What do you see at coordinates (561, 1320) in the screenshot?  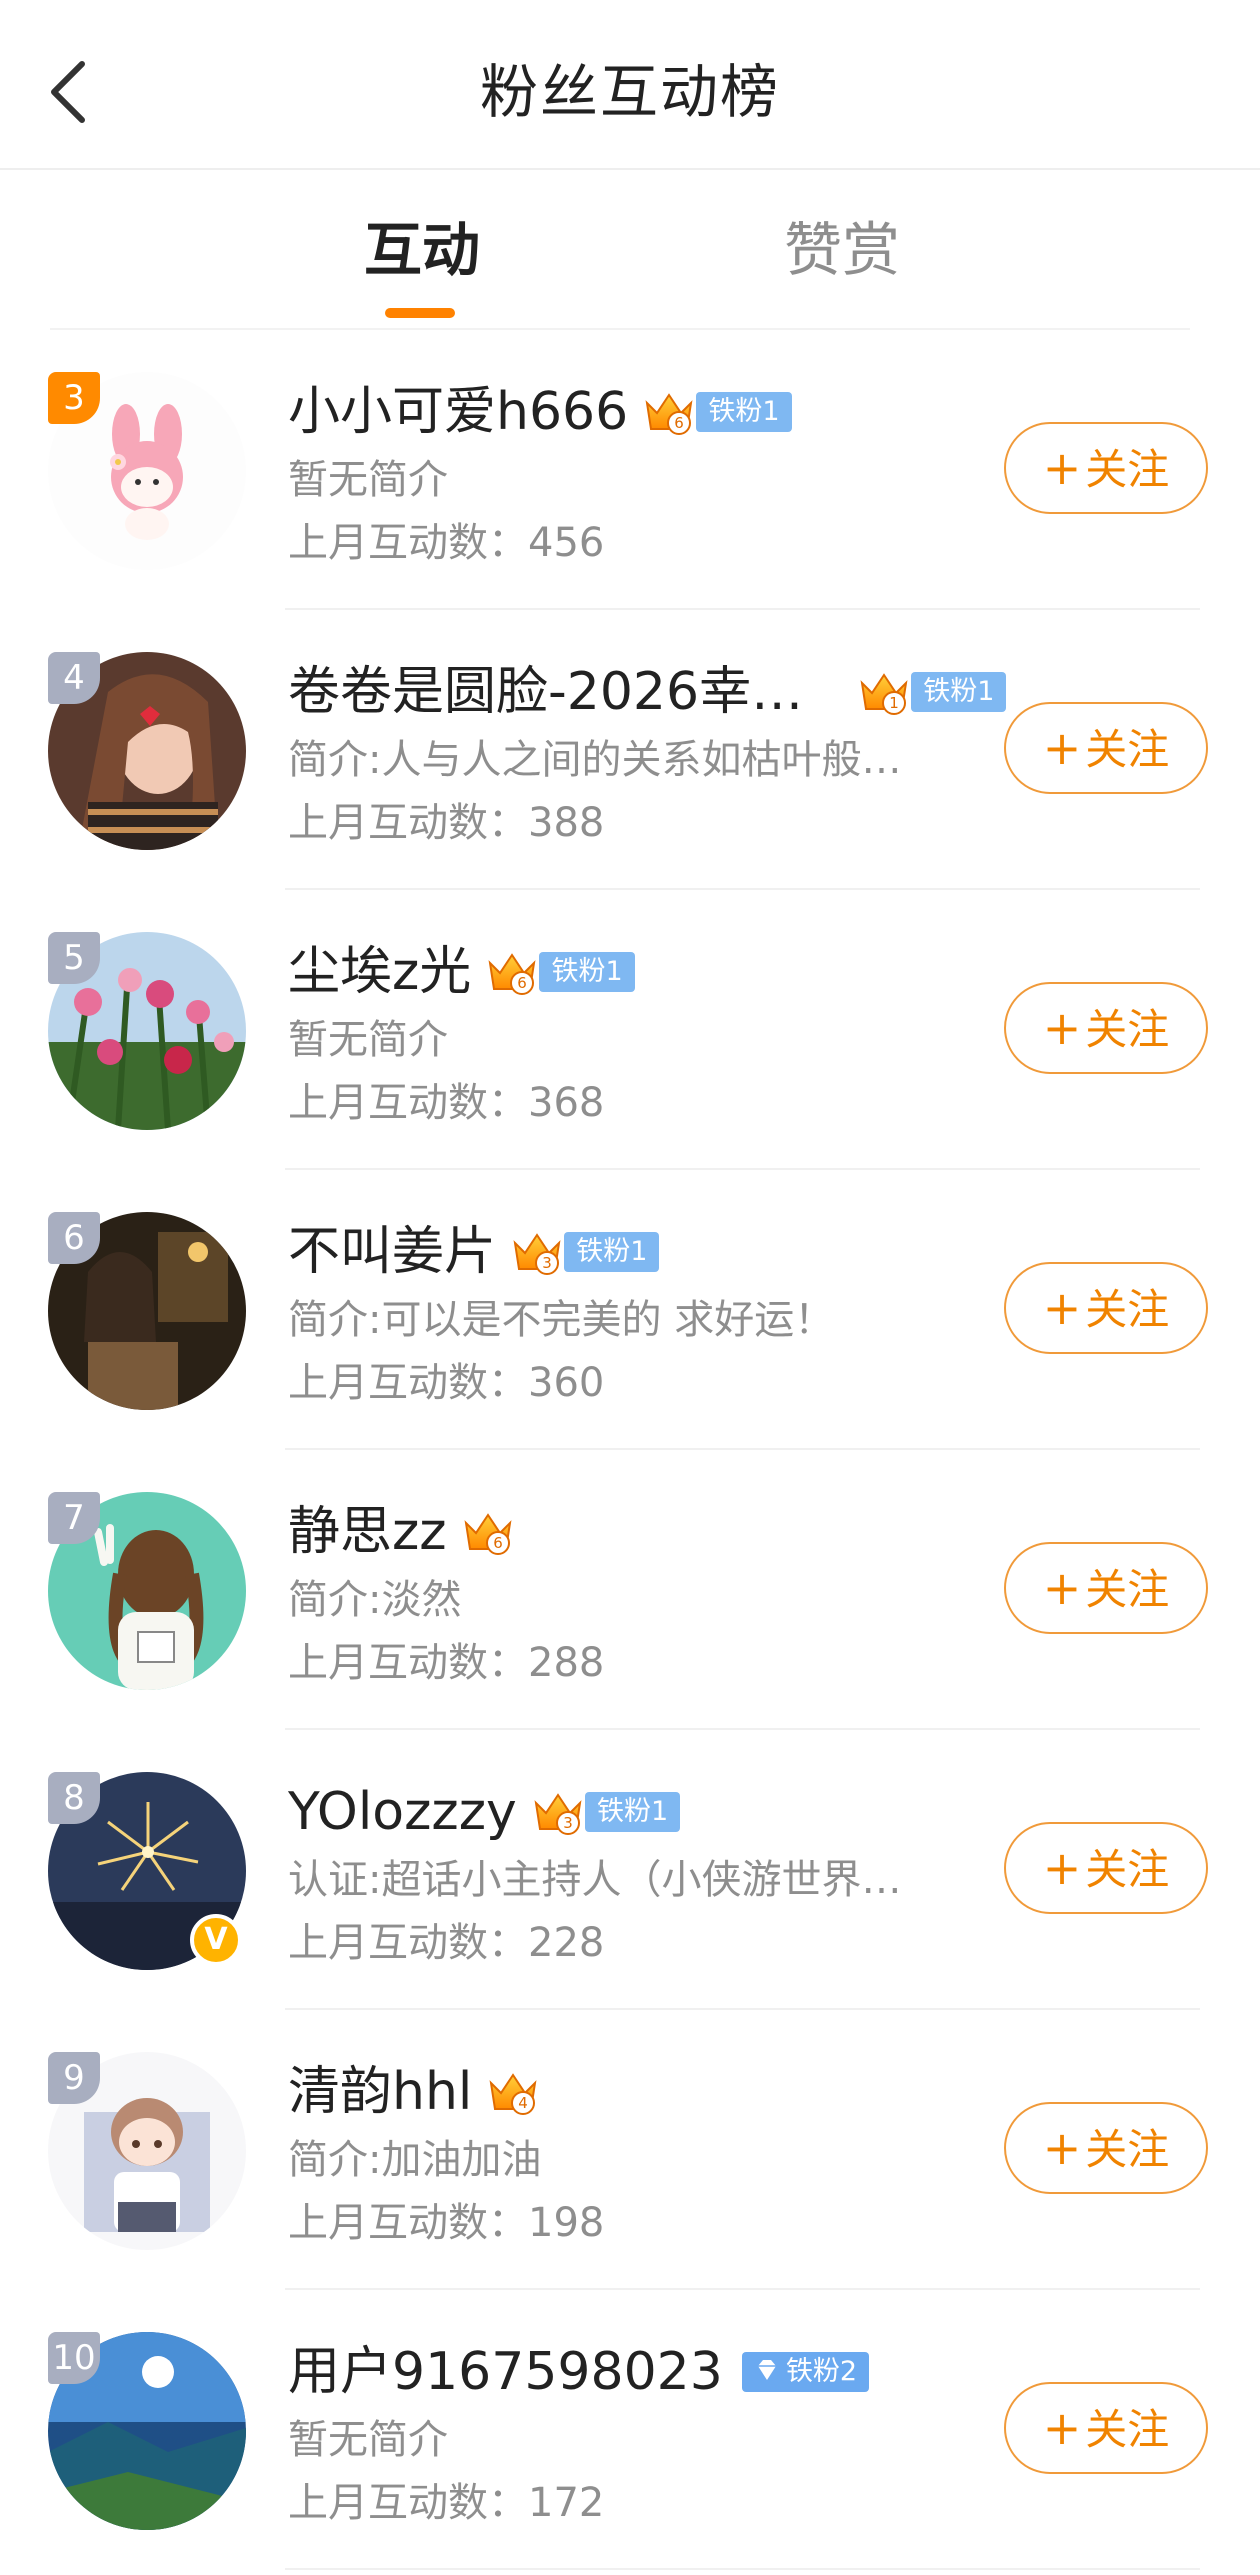 I see `user-bio: 简介:可以是不完美的 求好运！` at bounding box center [561, 1320].